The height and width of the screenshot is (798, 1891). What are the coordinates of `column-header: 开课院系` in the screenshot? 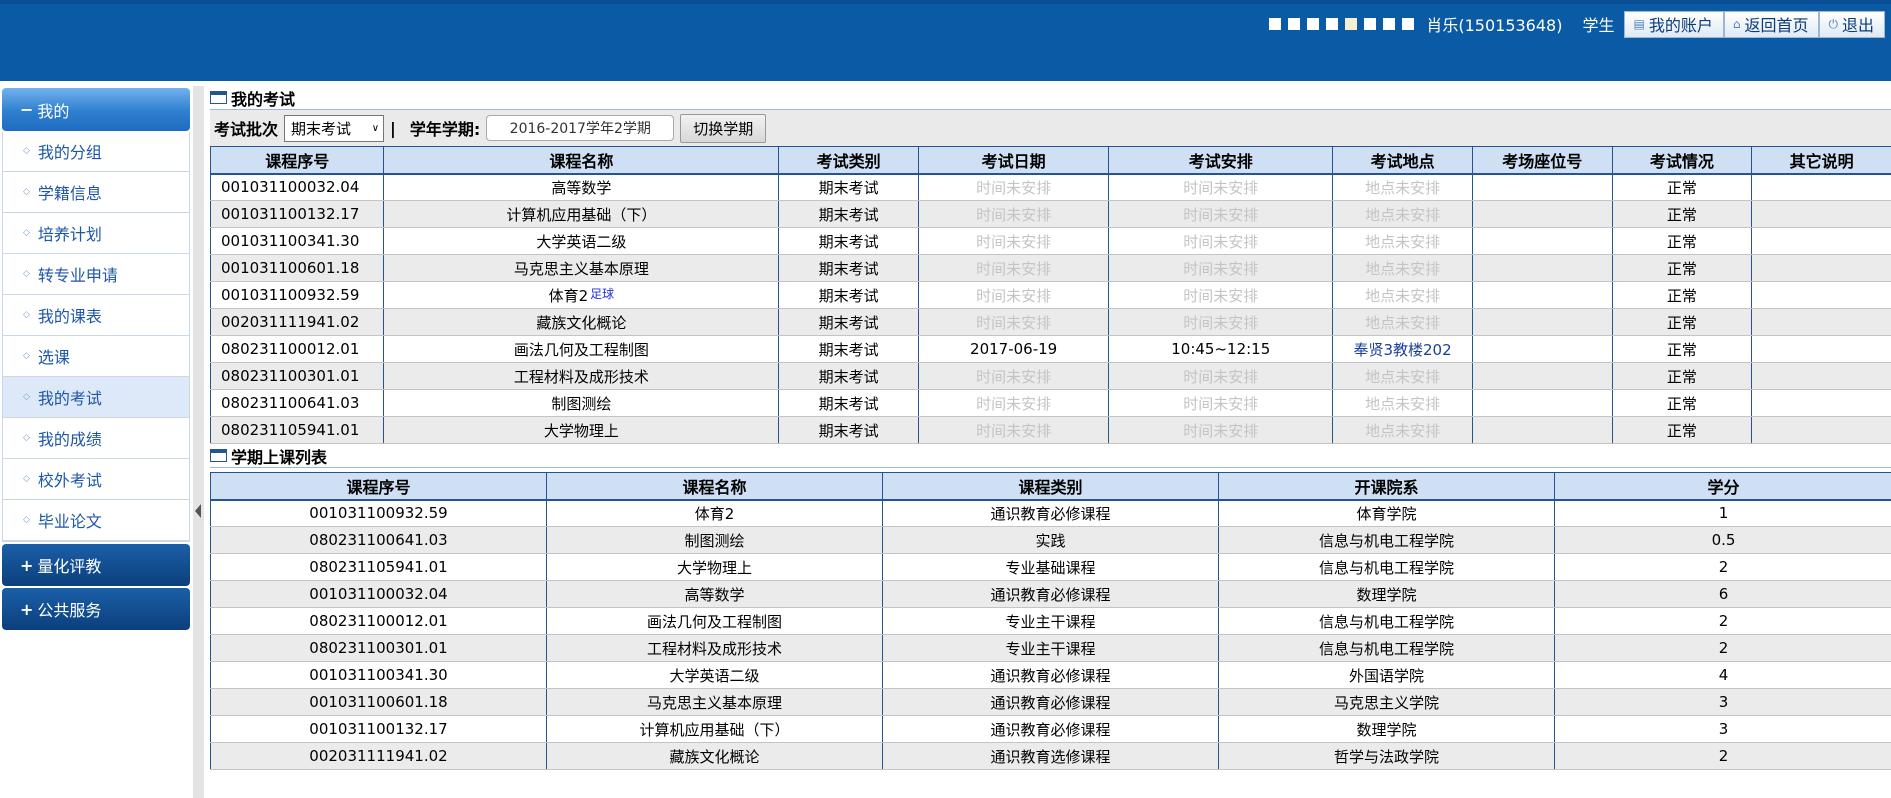 It's located at (1386, 486).